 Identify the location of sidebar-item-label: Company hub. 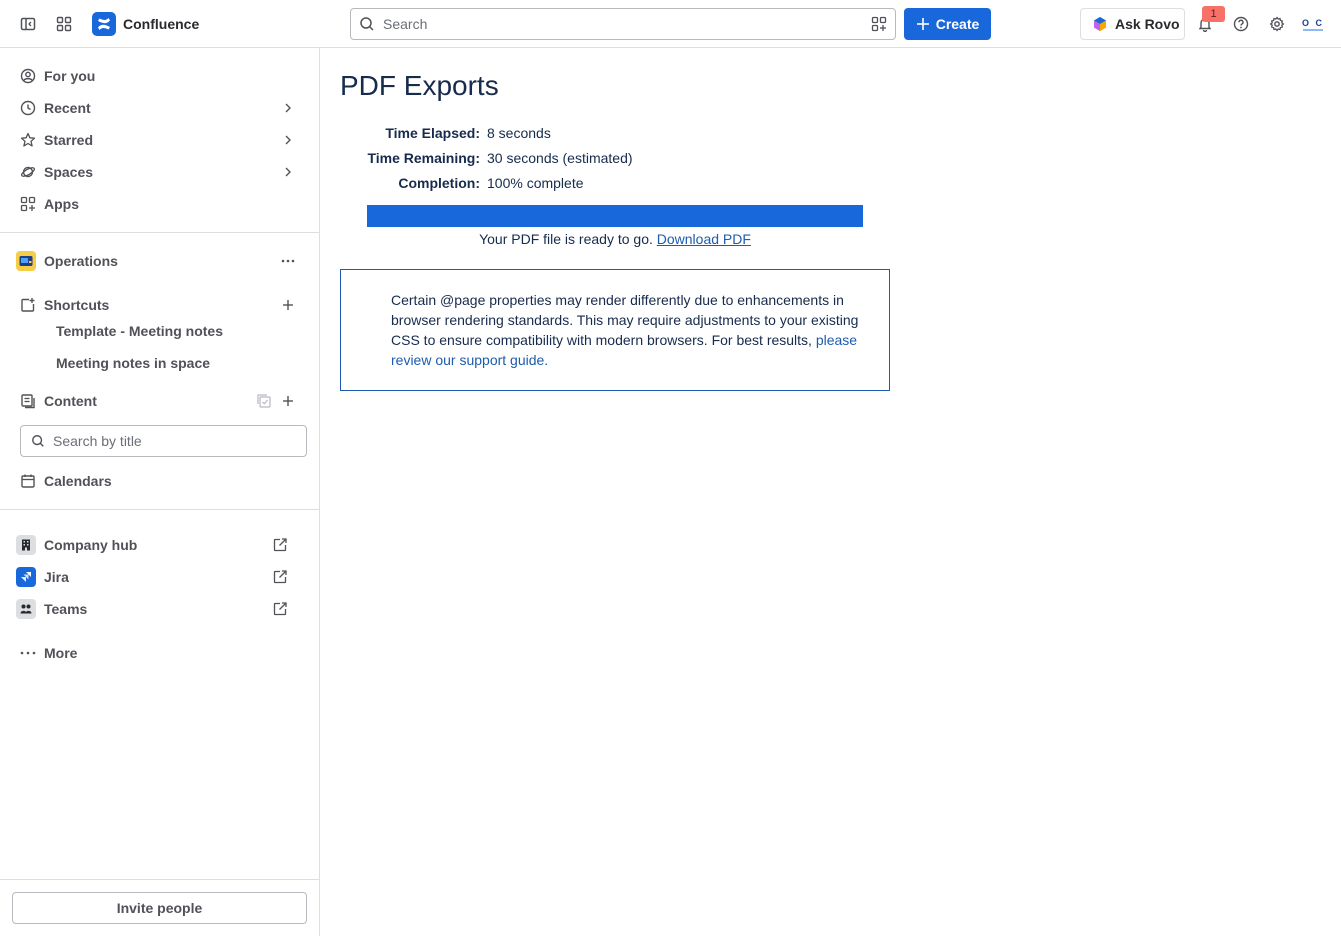
(91, 545).